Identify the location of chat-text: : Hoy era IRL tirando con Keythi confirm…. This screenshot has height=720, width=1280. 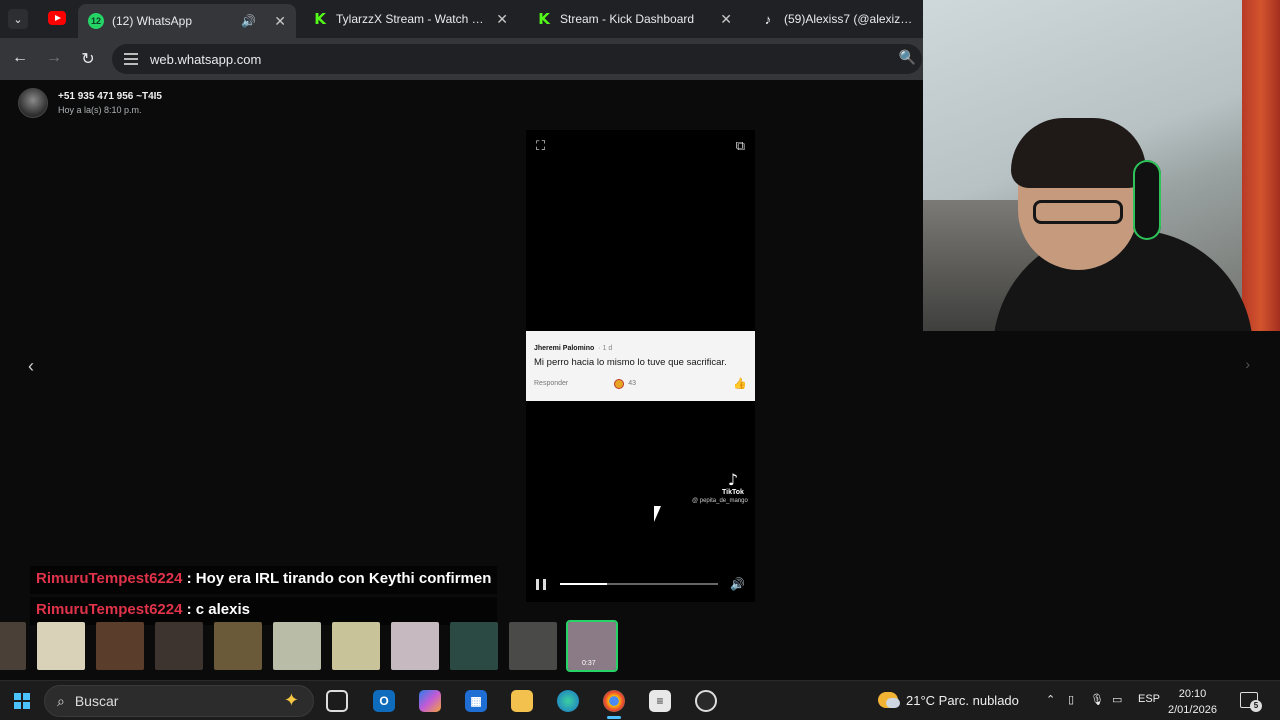
(339, 578).